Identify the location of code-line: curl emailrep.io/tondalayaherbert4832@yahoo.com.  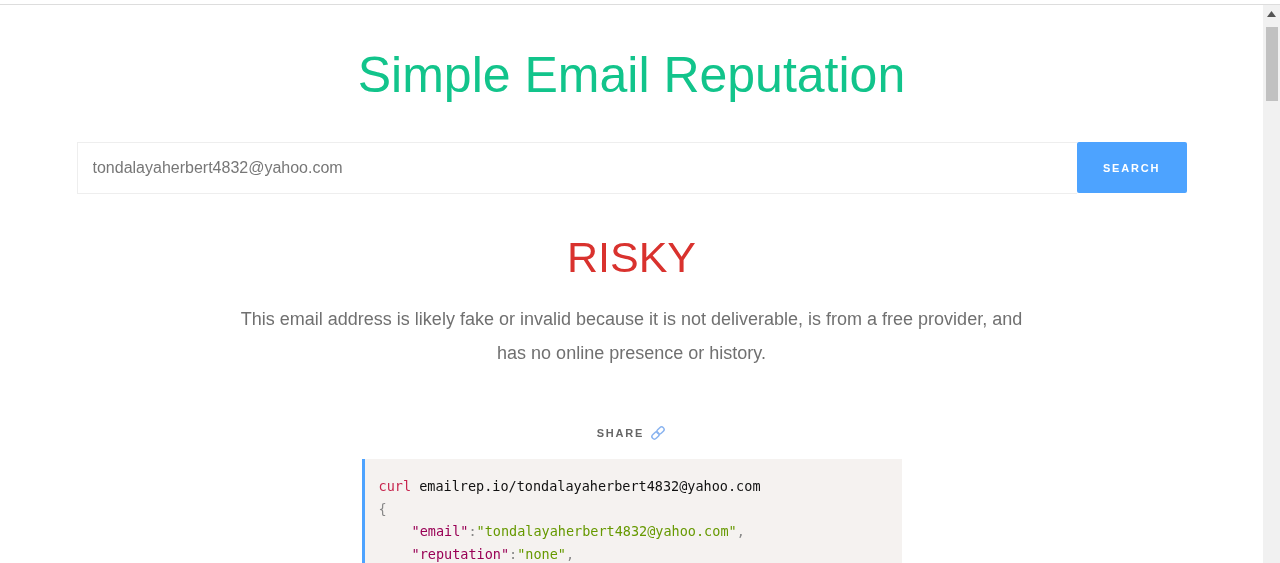
(570, 486).